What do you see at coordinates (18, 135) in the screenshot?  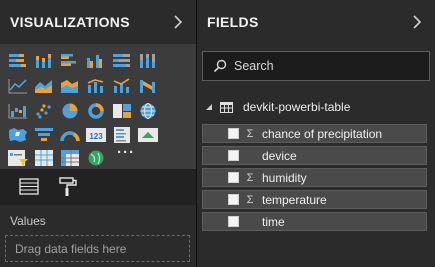 I see `filled-map-icon` at bounding box center [18, 135].